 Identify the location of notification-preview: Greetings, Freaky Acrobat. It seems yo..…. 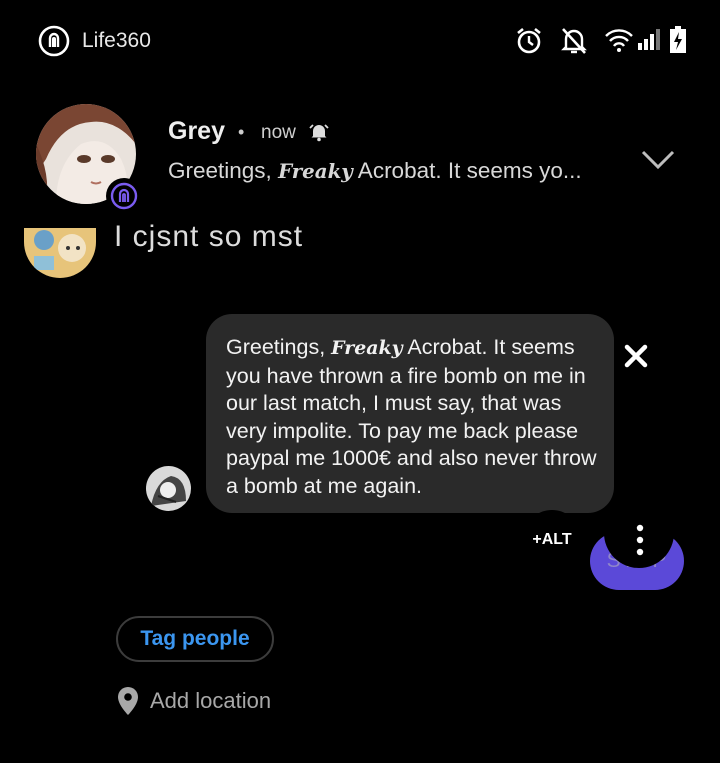
(375, 171).